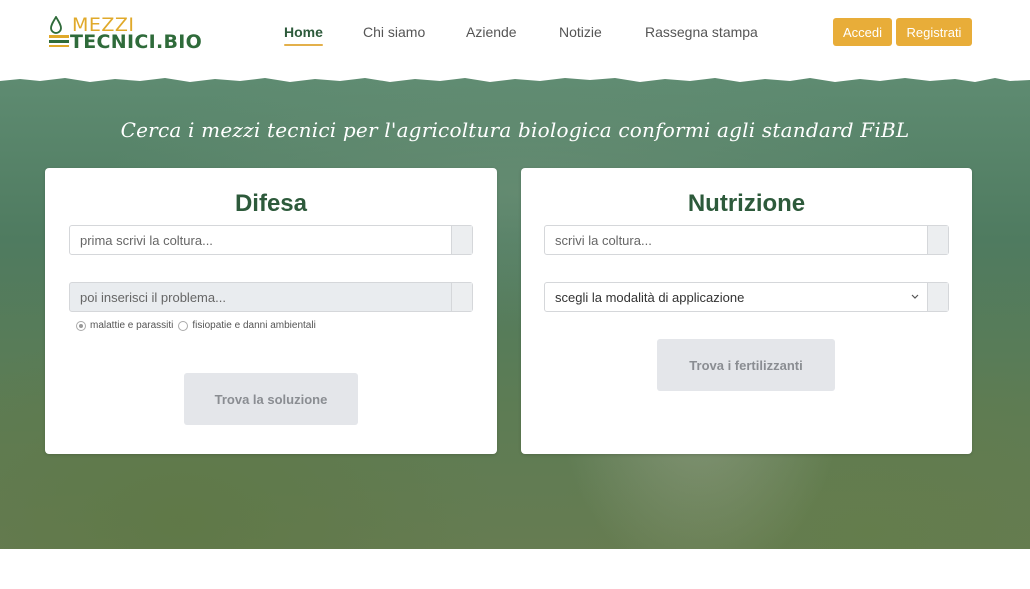 The height and width of the screenshot is (589, 1030). Describe the element at coordinates (271, 399) in the screenshot. I see `find-solution-button: Trova la soluzione` at that location.